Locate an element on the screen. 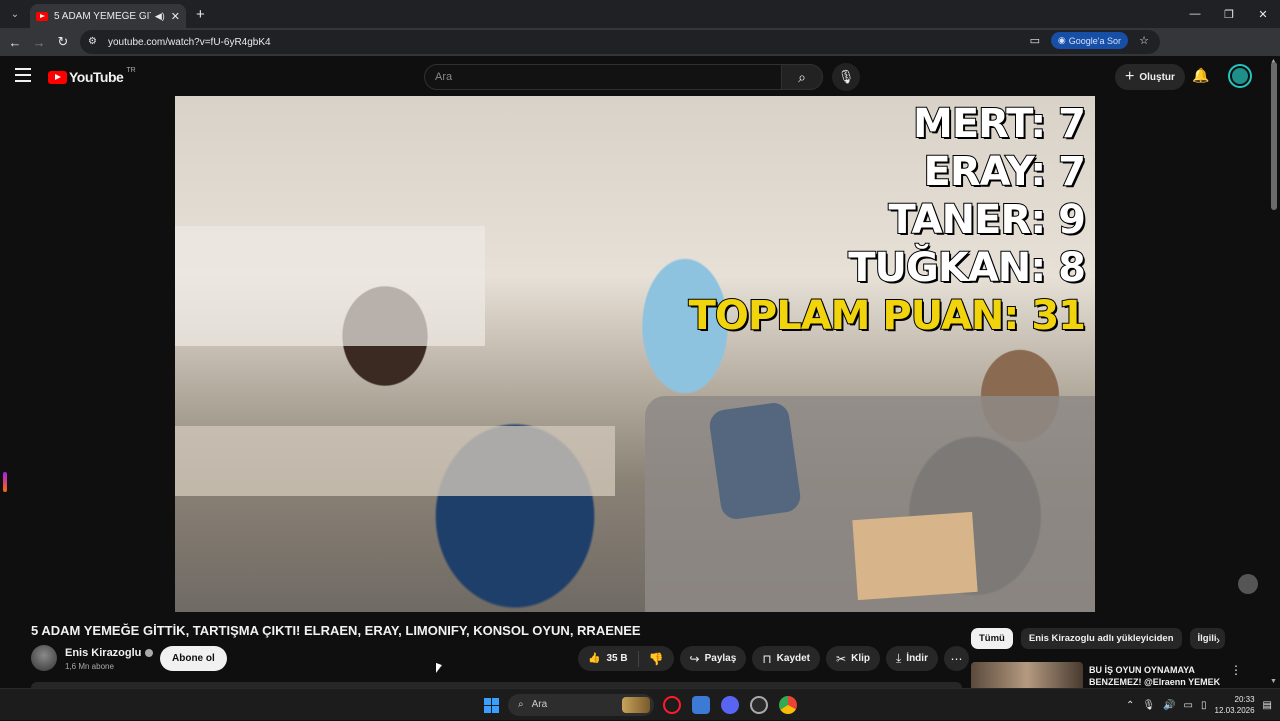  more-actions-icon: ⋯ is located at coordinates (956, 658).